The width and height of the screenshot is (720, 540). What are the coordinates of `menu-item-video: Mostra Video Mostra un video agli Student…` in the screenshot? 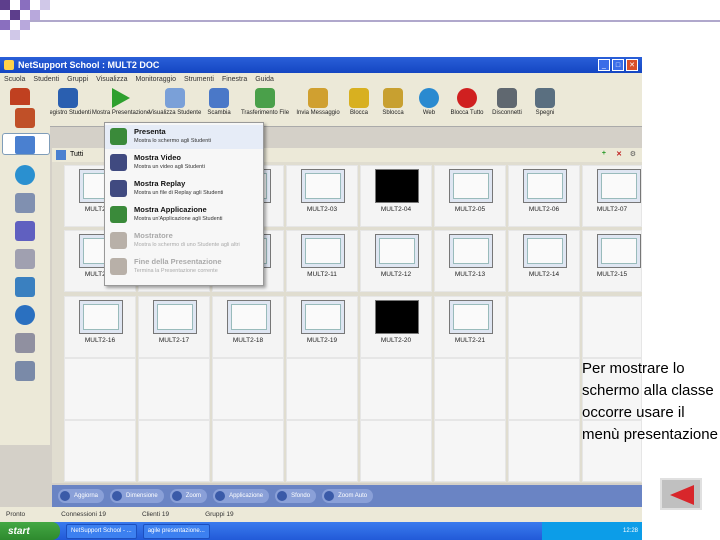 It's located at (184, 163).